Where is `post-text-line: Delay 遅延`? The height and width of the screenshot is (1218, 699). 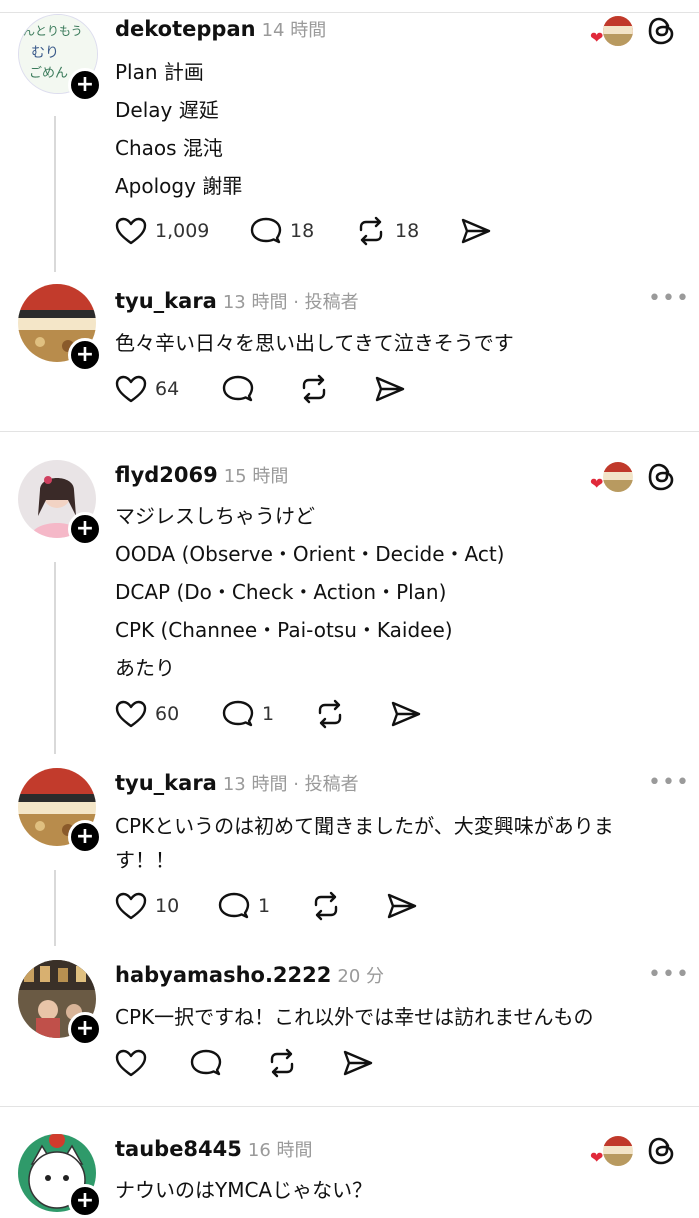 post-text-line: Delay 遅延 is located at coordinates (167, 110).